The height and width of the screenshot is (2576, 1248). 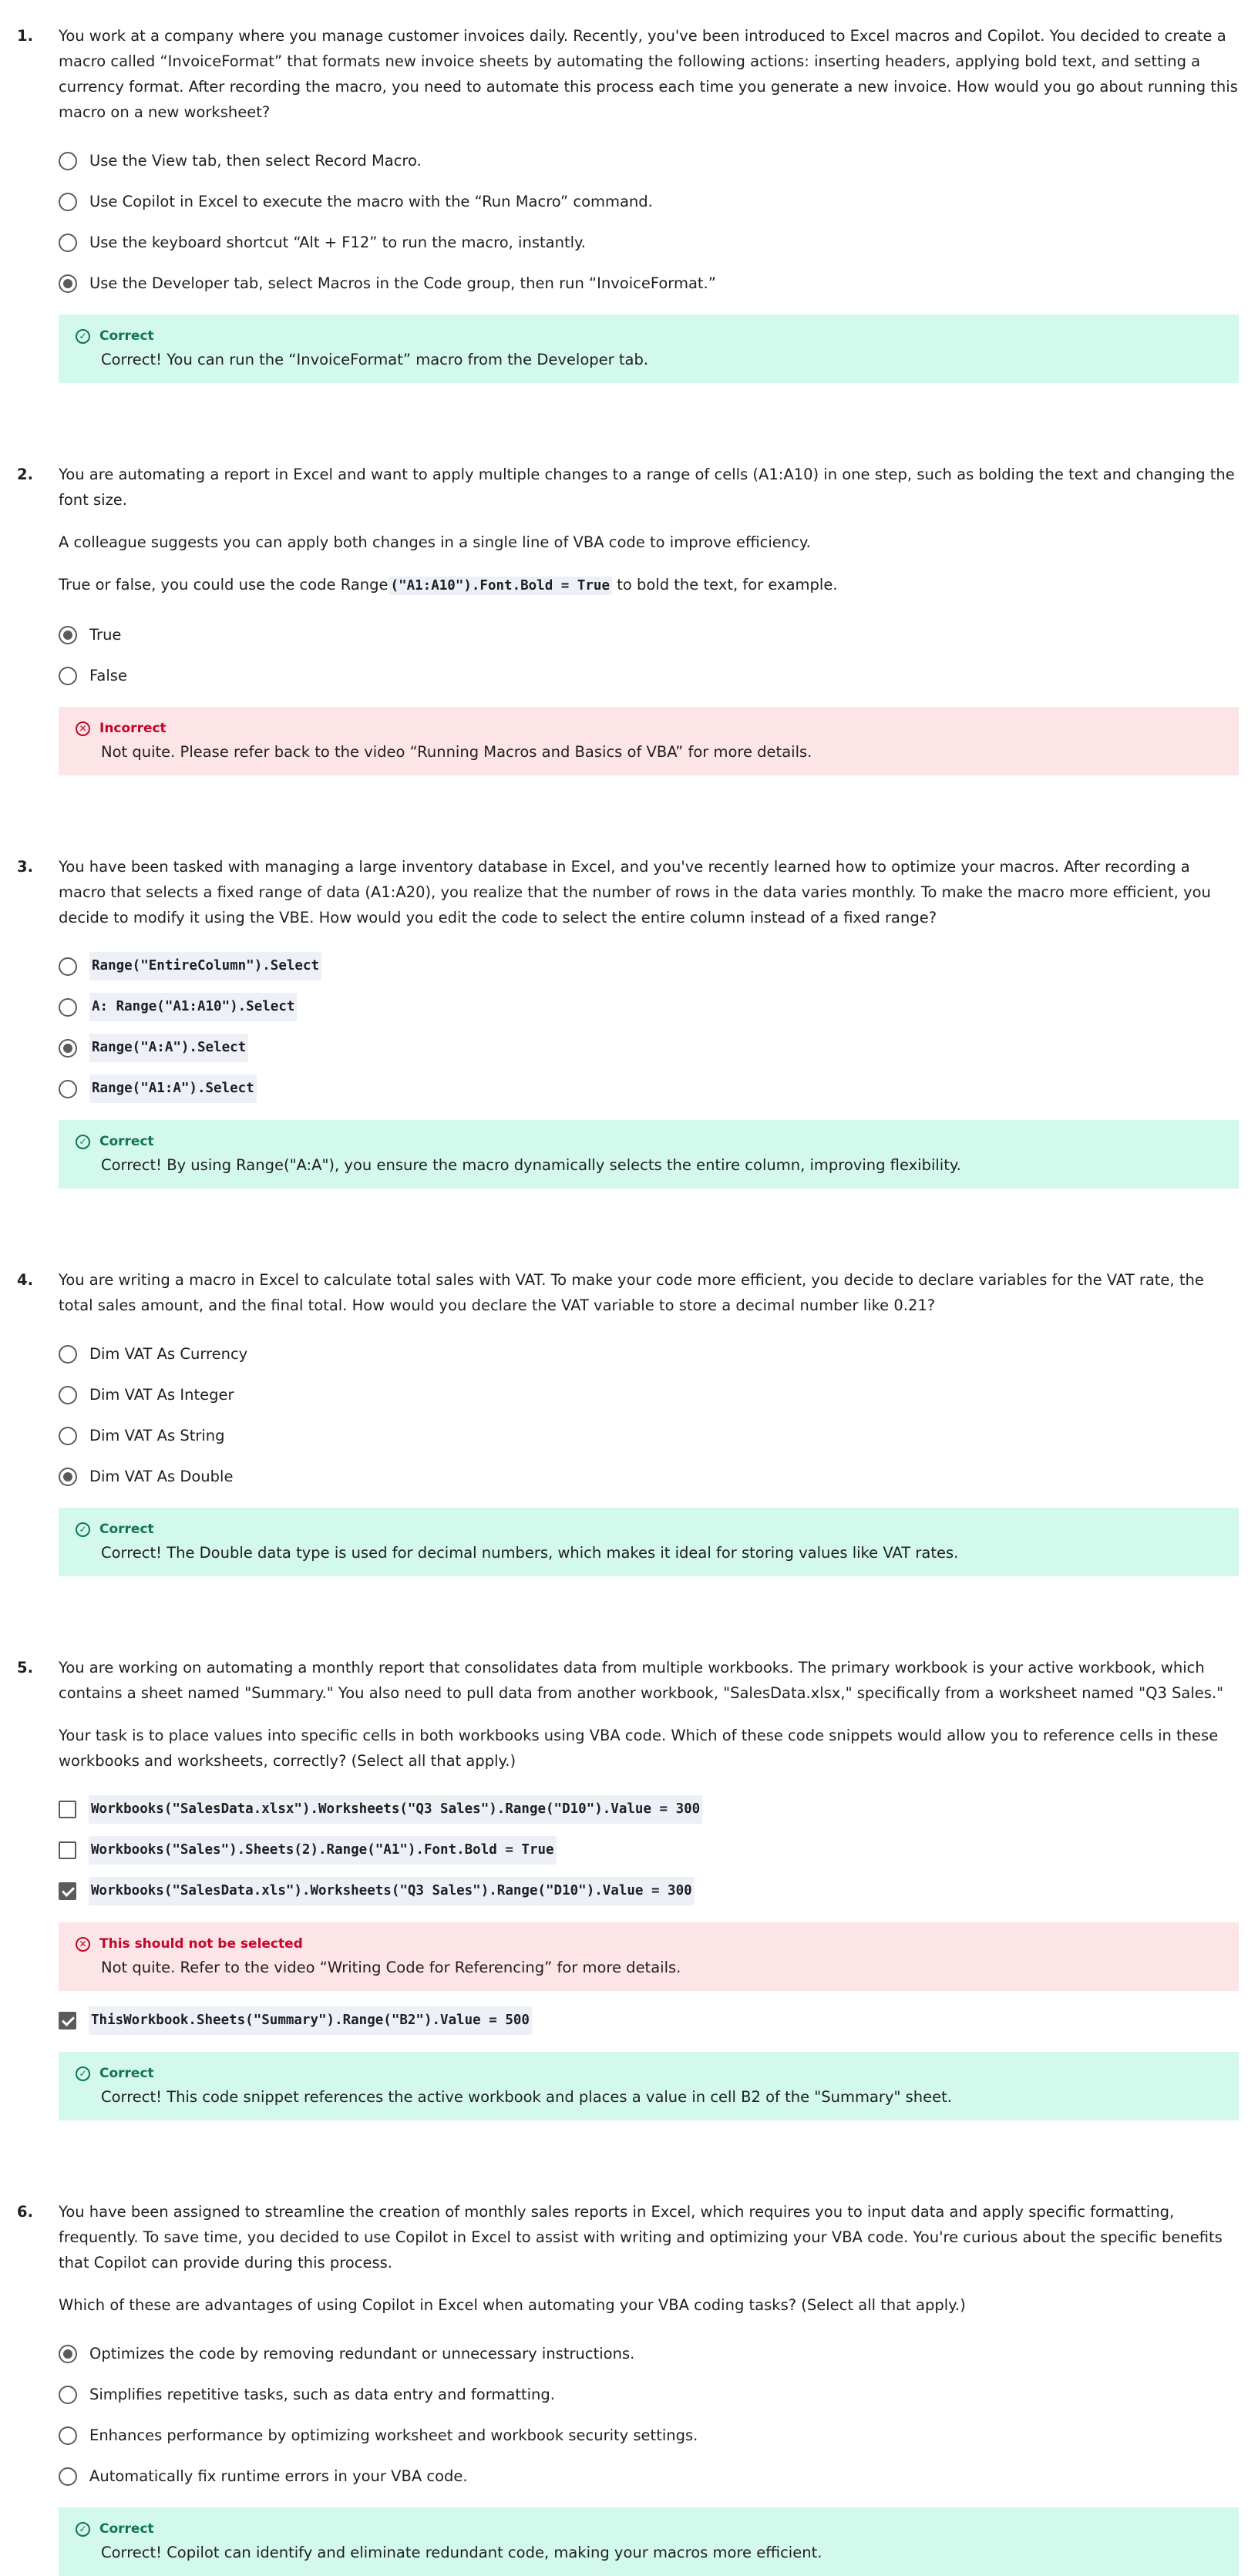 I want to click on option-2: Dim VAT As Integer, so click(x=649, y=1394).